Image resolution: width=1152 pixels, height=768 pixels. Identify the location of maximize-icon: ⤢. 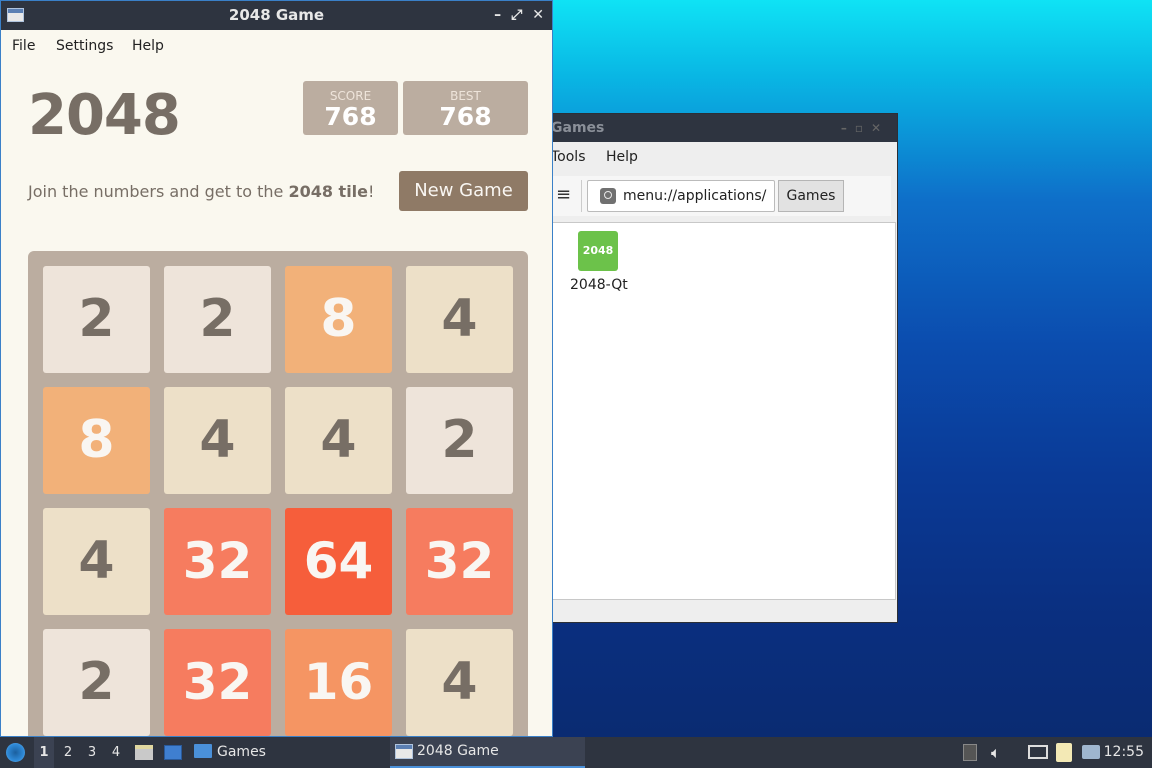
(516, 15).